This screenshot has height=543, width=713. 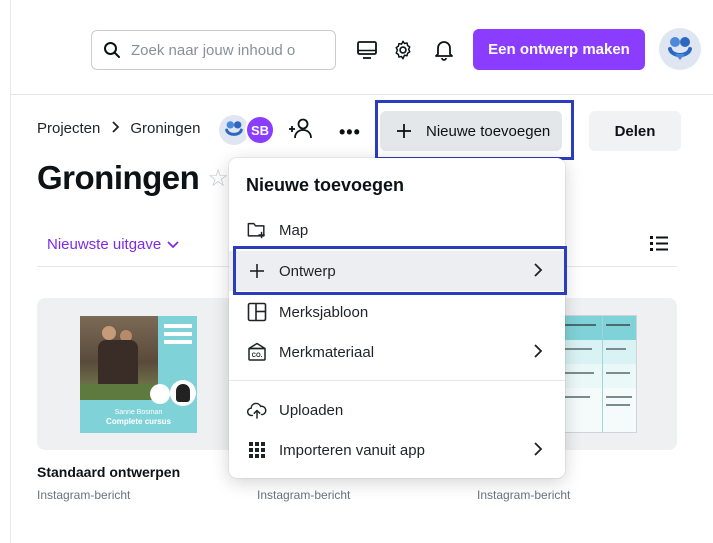 What do you see at coordinates (352, 450) in the screenshot?
I see `menu-item-label: Importeren vanuit app` at bounding box center [352, 450].